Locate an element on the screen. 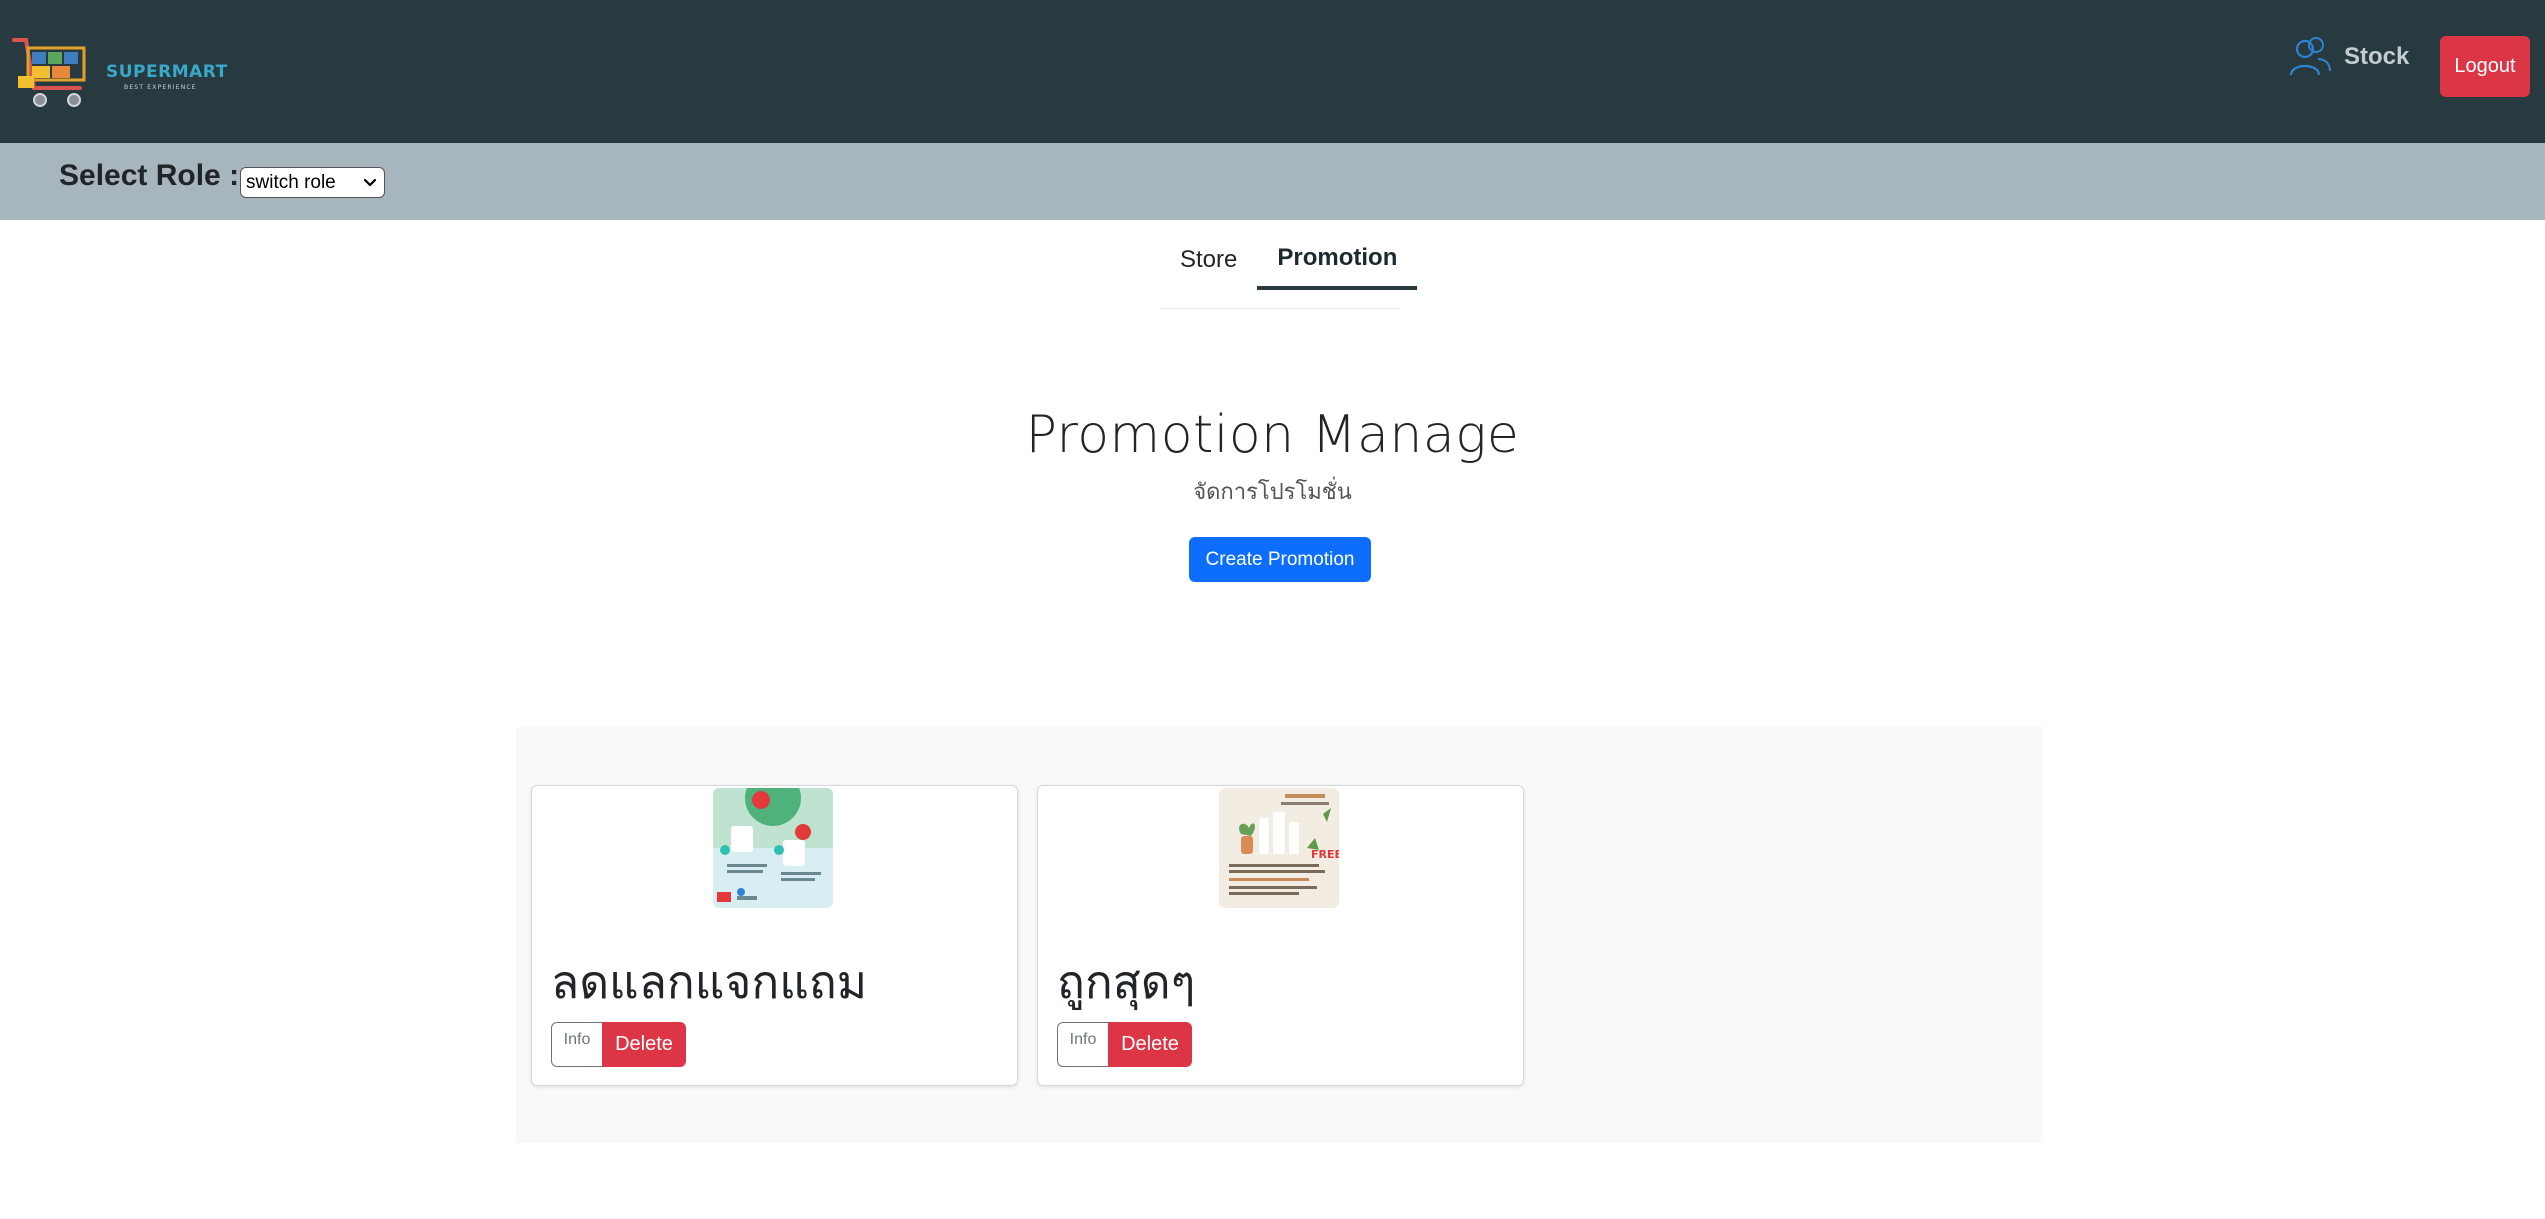  tabs-divider is located at coordinates (1280, 308).